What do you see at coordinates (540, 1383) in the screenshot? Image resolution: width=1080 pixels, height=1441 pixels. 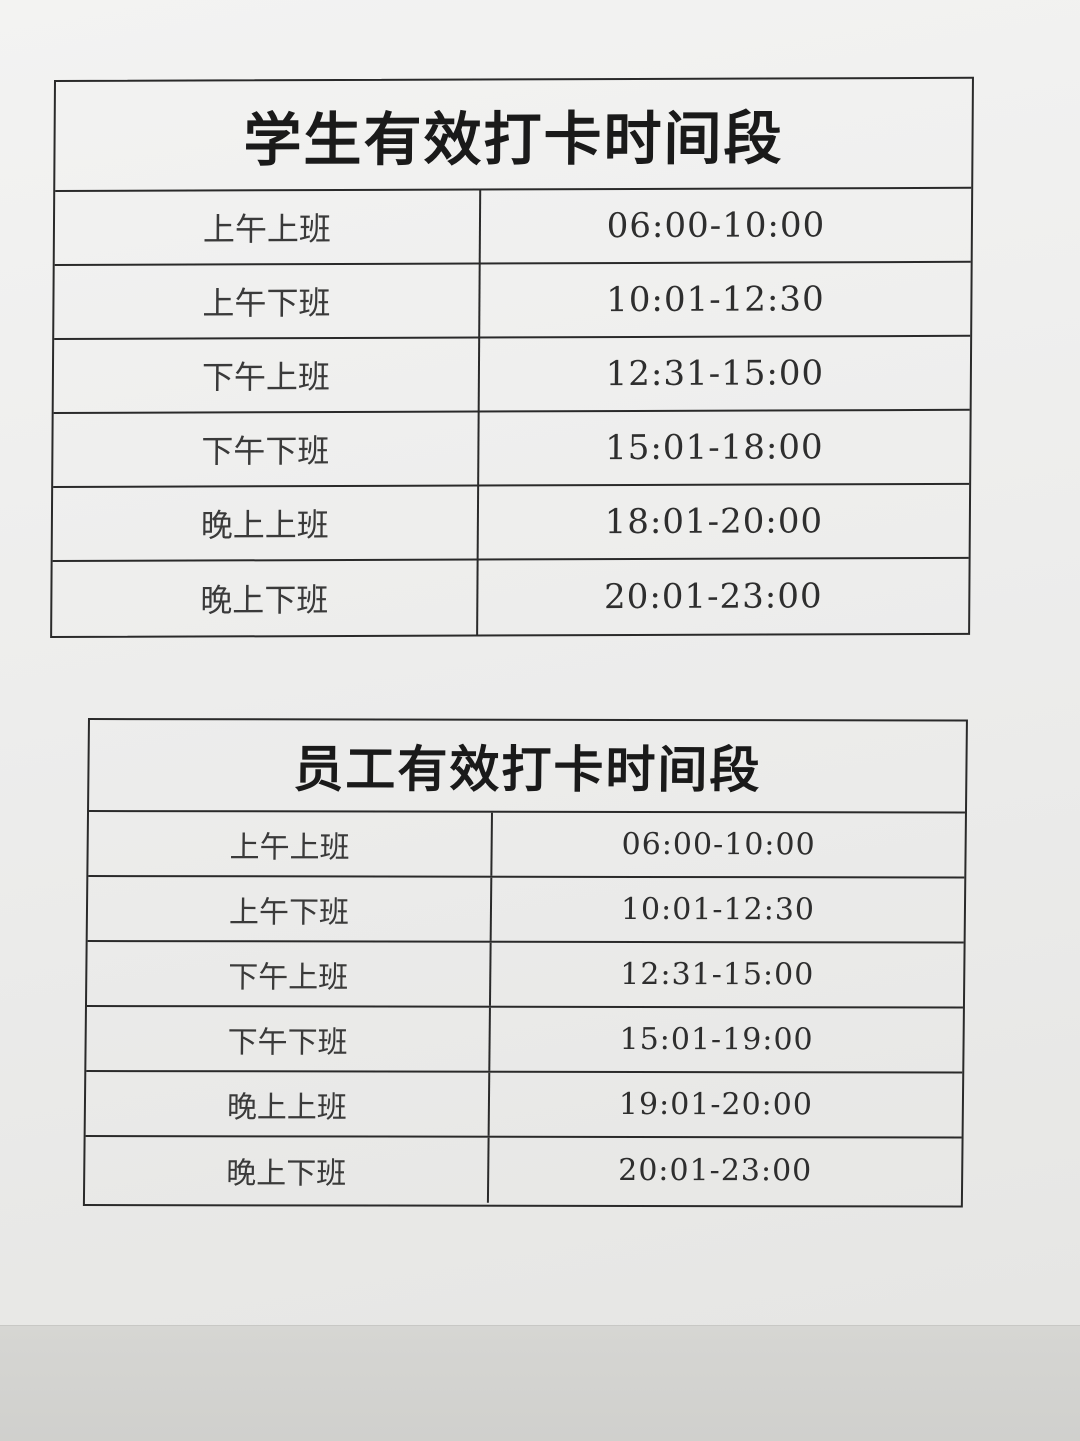 I see `background-surface` at bounding box center [540, 1383].